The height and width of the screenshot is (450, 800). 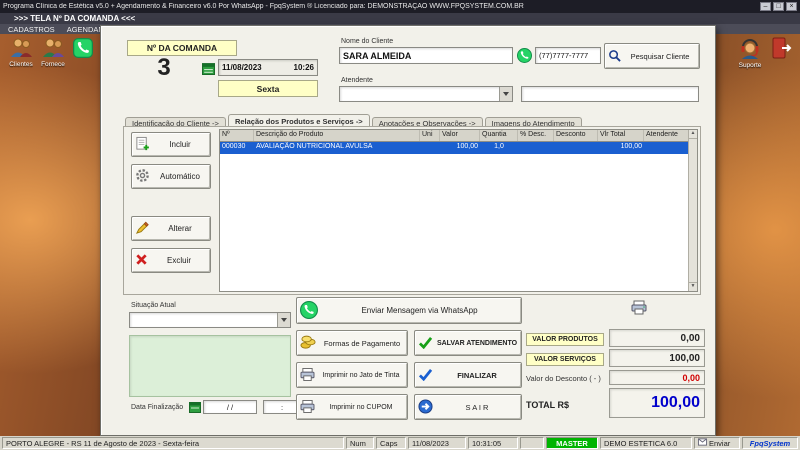 I want to click on status-numlock: Num, so click(x=360, y=443).